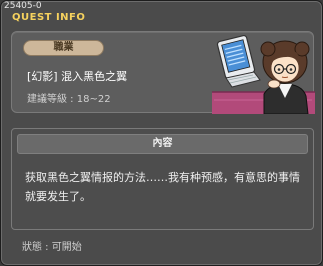 Image resolution: width=323 pixels, height=266 pixels. What do you see at coordinates (52, 247) in the screenshot?
I see `quest-status: 狀態 : 可開始` at bounding box center [52, 247].